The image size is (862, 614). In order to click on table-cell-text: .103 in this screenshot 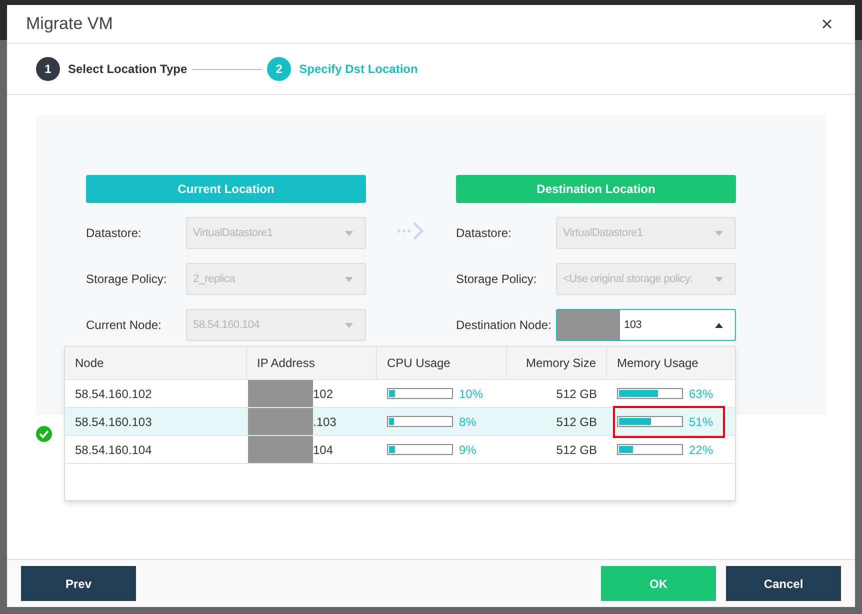, I will do `click(324, 422)`.